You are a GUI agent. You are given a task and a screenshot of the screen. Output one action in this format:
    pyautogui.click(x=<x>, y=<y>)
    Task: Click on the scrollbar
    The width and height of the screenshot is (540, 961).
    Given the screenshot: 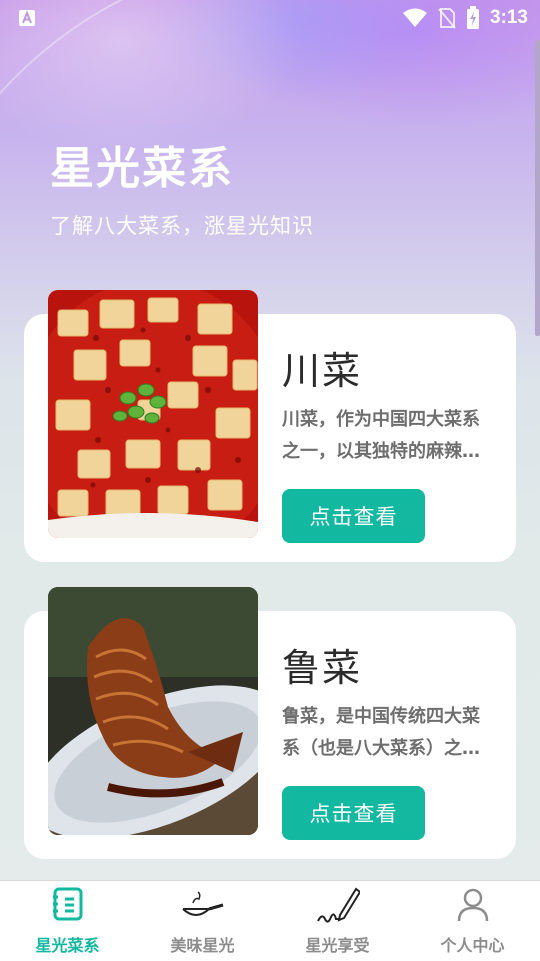 What is the action you would take?
    pyautogui.click(x=537, y=188)
    